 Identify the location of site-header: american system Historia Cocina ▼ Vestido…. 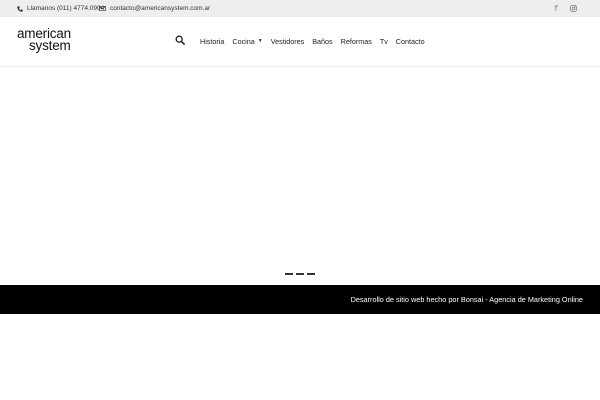
(300, 42).